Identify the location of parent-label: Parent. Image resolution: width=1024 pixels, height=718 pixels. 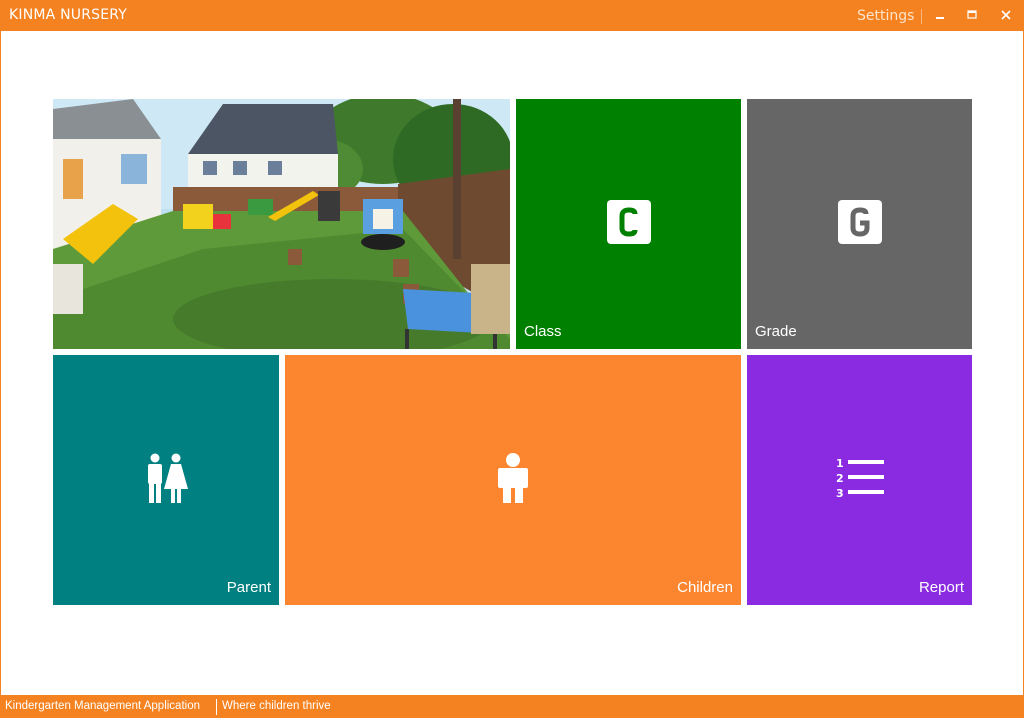
(248, 587).